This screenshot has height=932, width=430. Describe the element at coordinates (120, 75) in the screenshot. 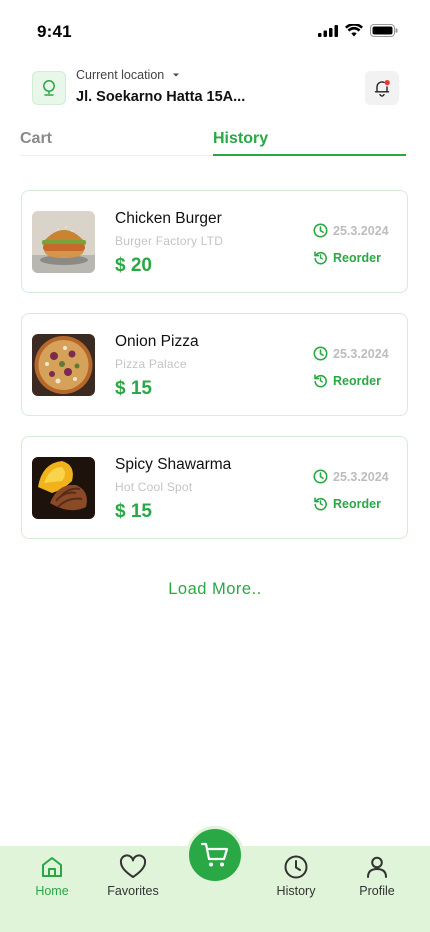

I see `location-caption: Current location` at that location.